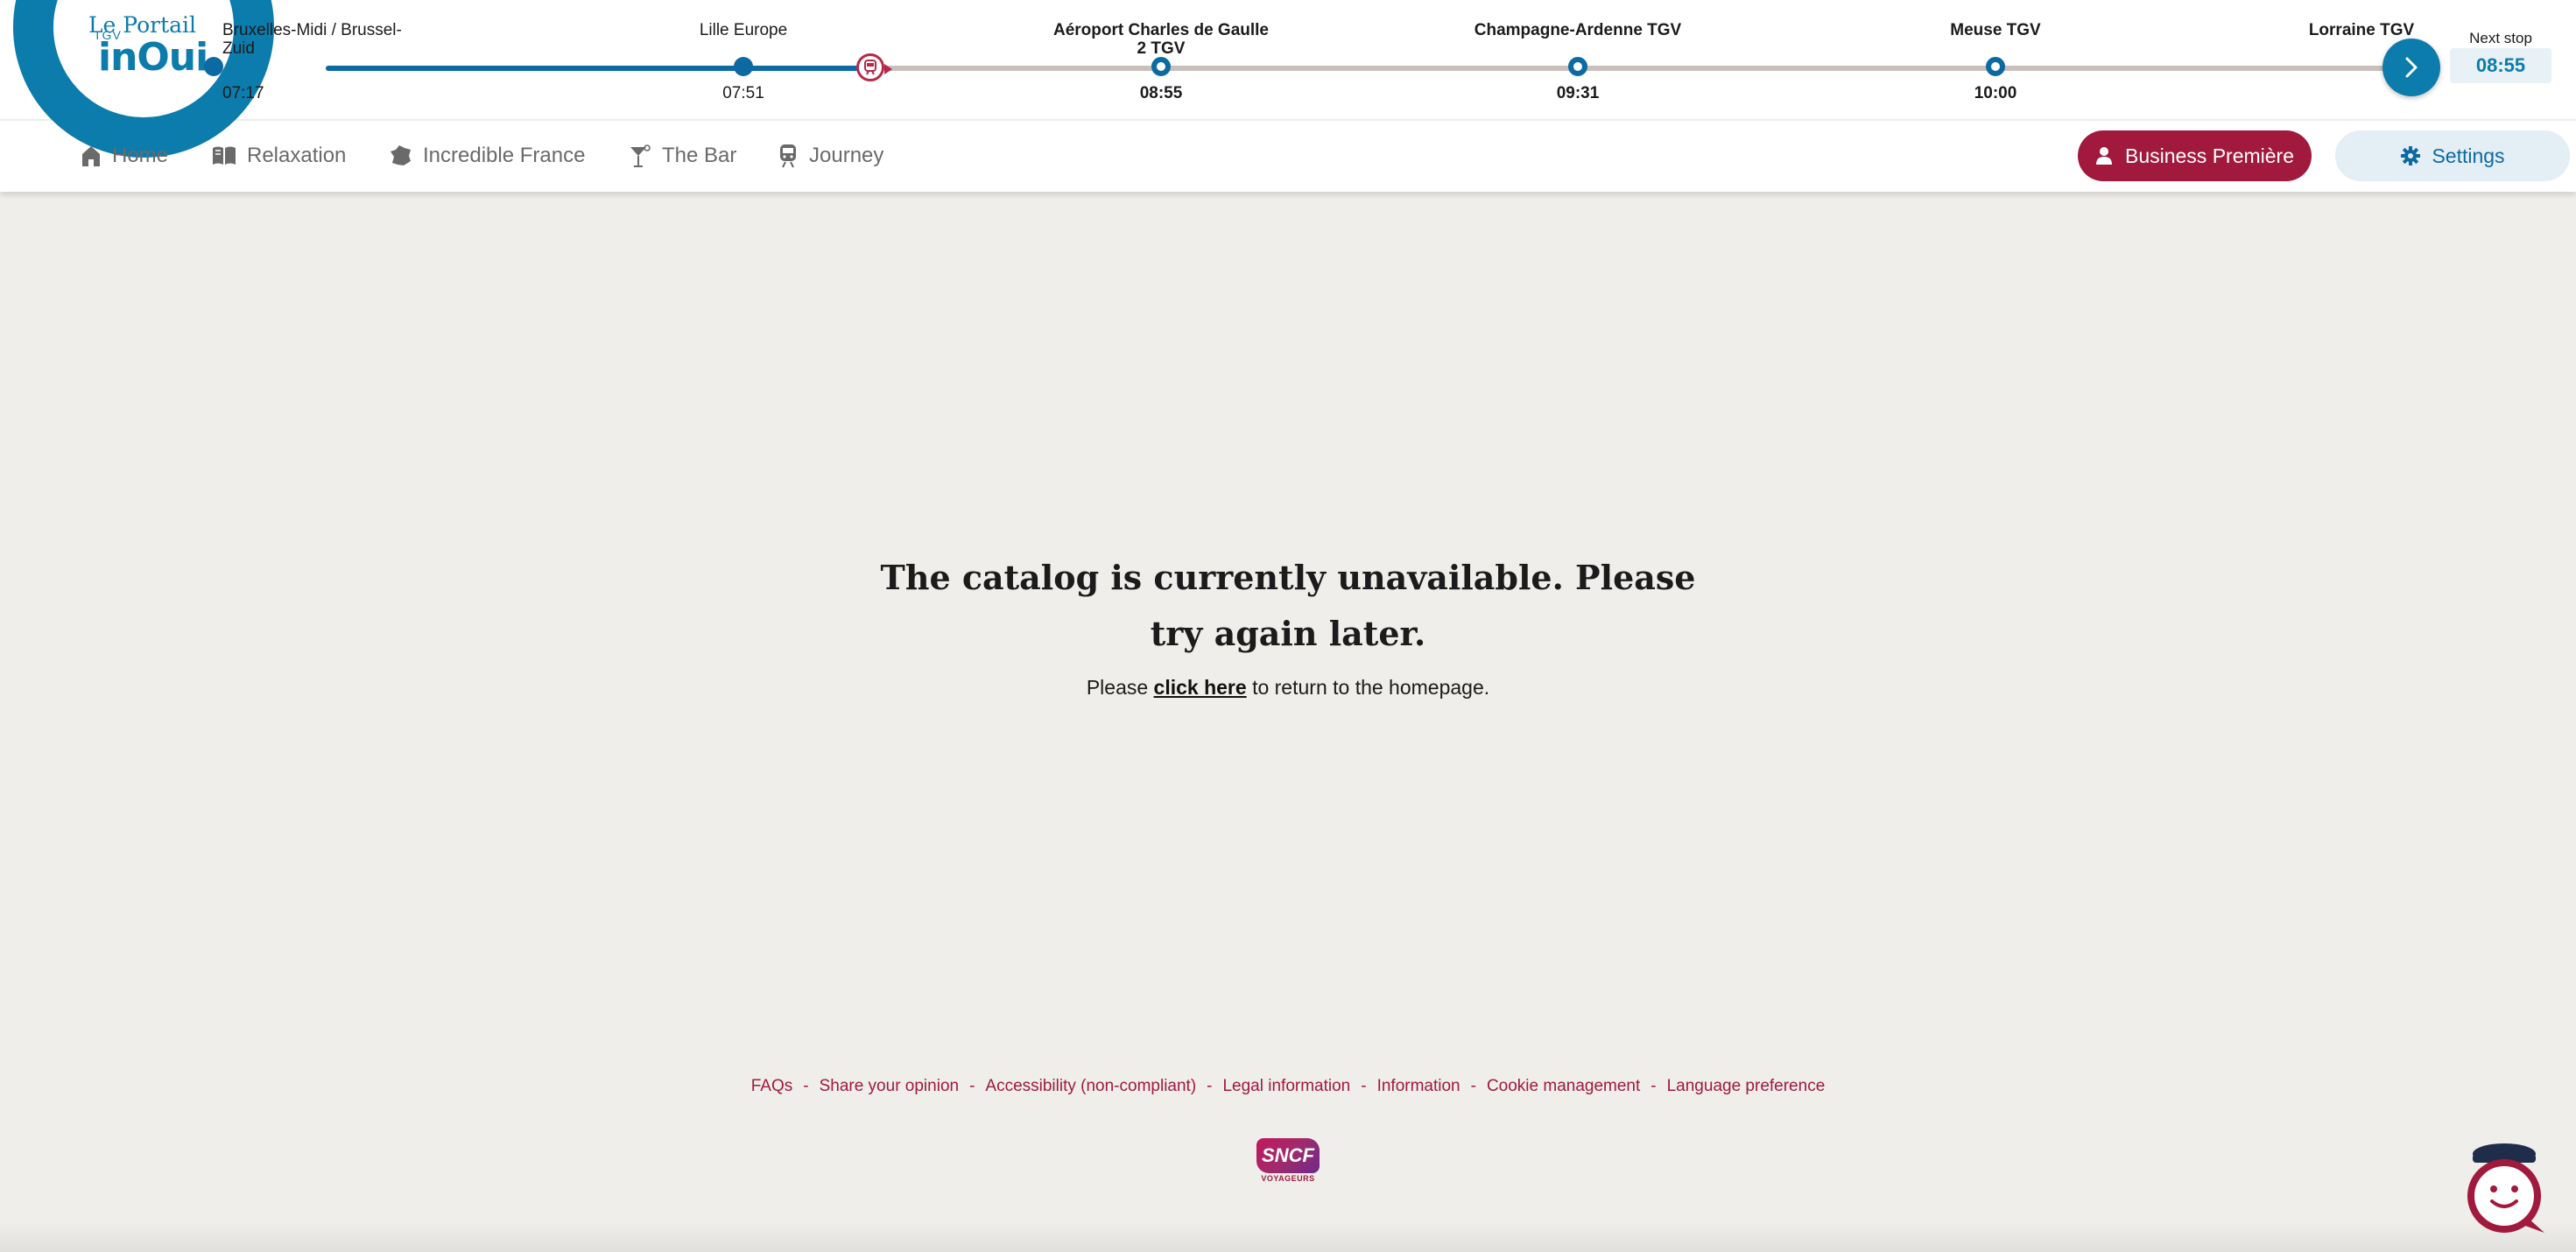  I want to click on settings-label: Settings, so click(2468, 156).